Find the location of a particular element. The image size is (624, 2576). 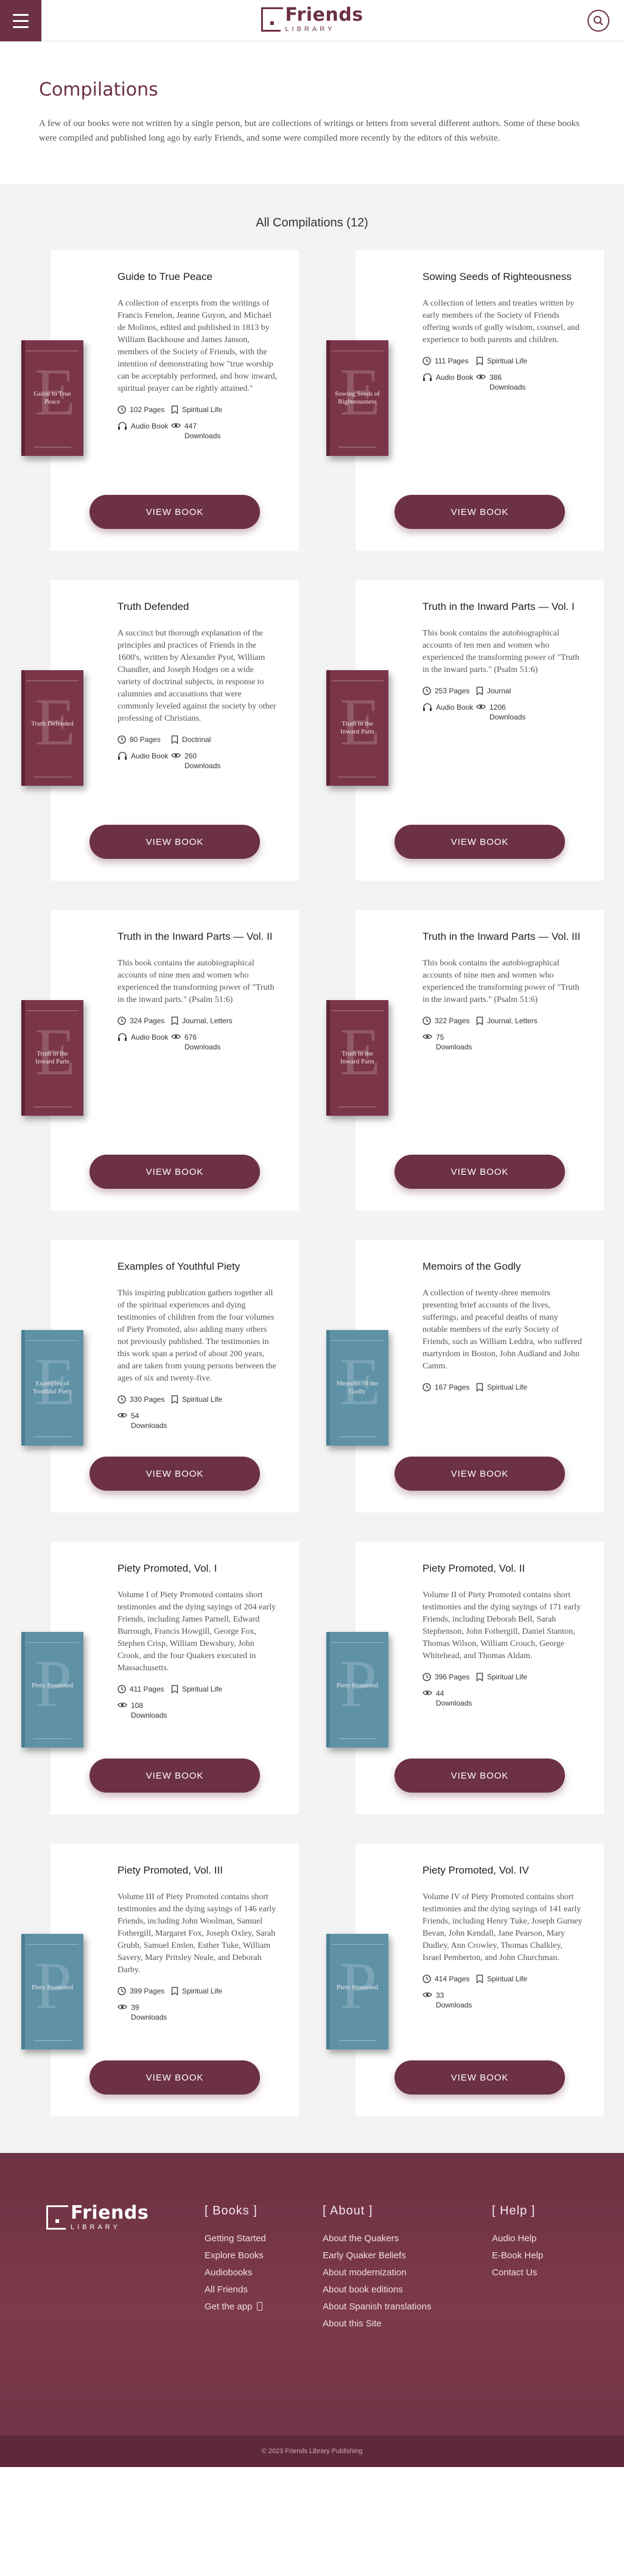

footer-link-contact: Contact Us is located at coordinates (517, 2272).